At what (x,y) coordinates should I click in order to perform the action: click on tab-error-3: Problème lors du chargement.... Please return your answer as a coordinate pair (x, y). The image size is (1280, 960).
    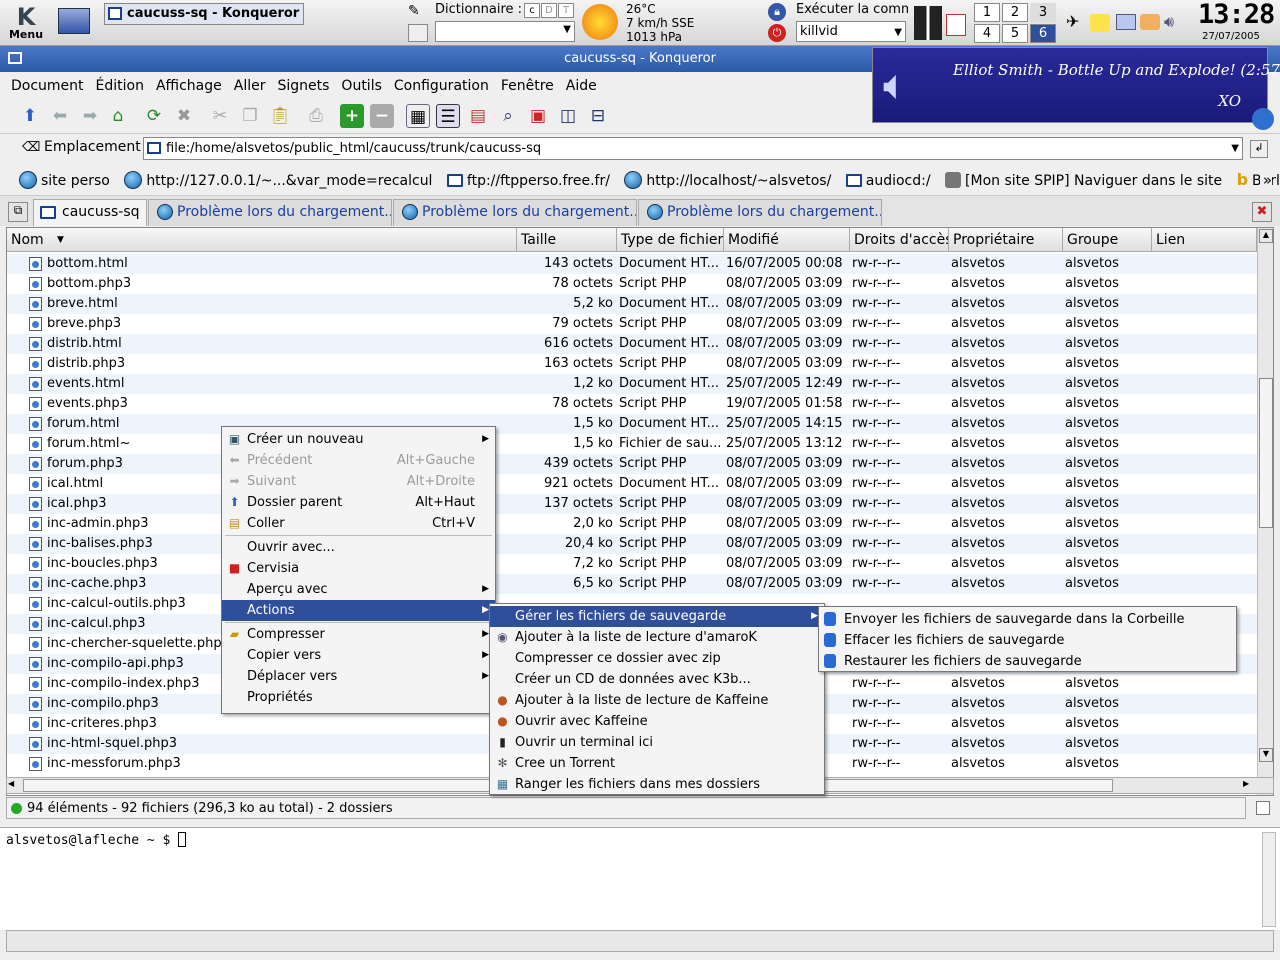
    Looking at the image, I should click on (760, 212).